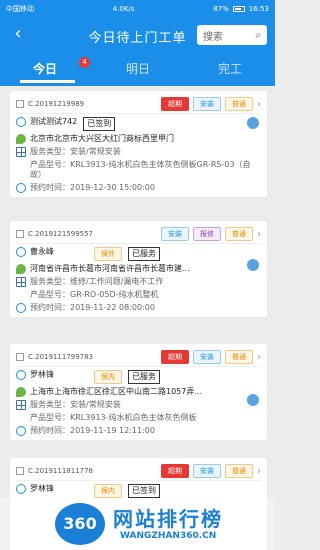  I want to click on customer-name: 曹永峰, so click(42, 251).